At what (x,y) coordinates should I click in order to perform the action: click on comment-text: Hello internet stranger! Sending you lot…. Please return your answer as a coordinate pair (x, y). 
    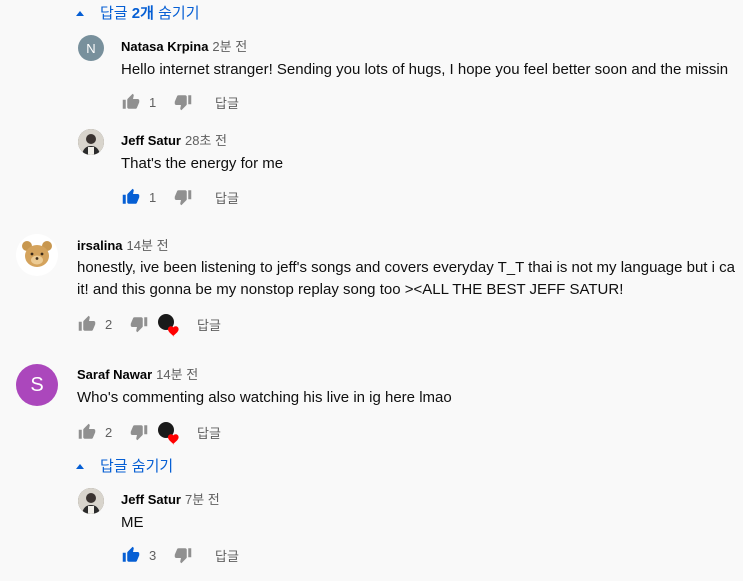
    Looking at the image, I should click on (425, 69).